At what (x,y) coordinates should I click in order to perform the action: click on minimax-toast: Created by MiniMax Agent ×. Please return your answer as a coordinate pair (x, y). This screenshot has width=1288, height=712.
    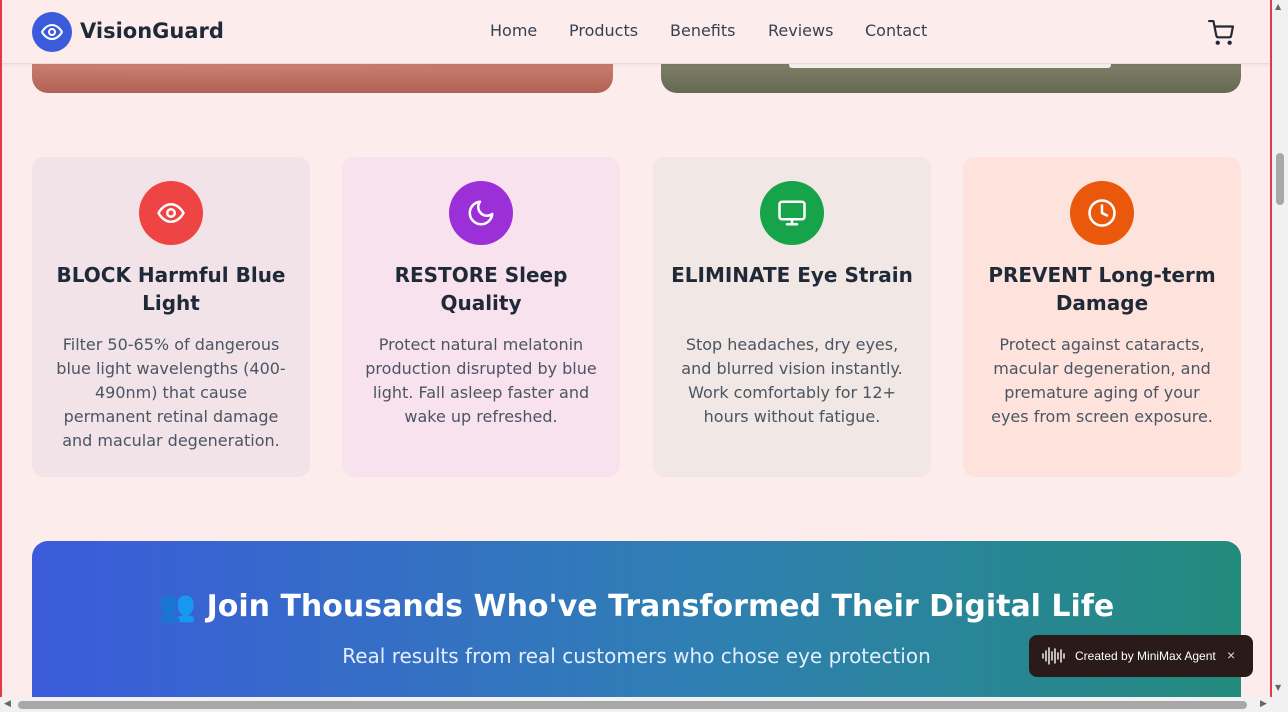
    Looking at the image, I should click on (1141, 656).